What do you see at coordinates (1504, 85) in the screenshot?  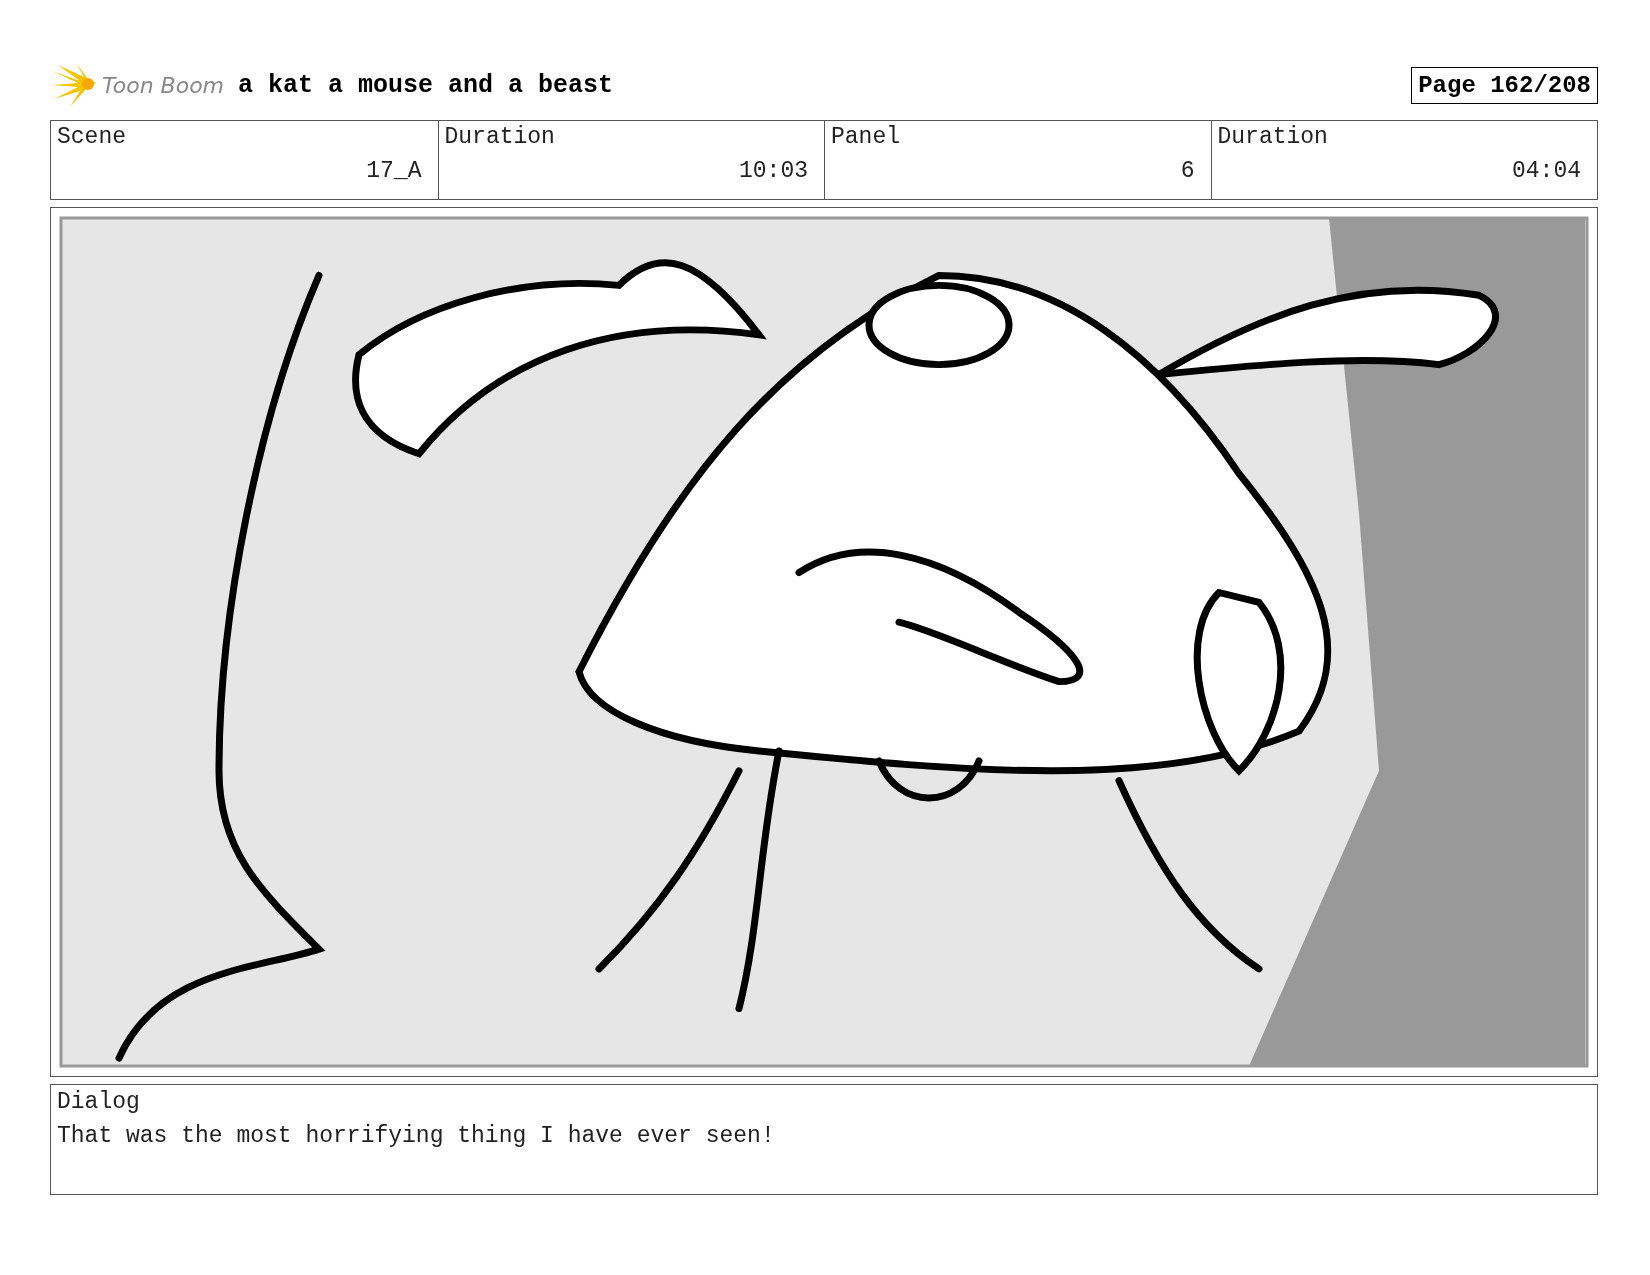 I see `page-number: Page 162/208` at bounding box center [1504, 85].